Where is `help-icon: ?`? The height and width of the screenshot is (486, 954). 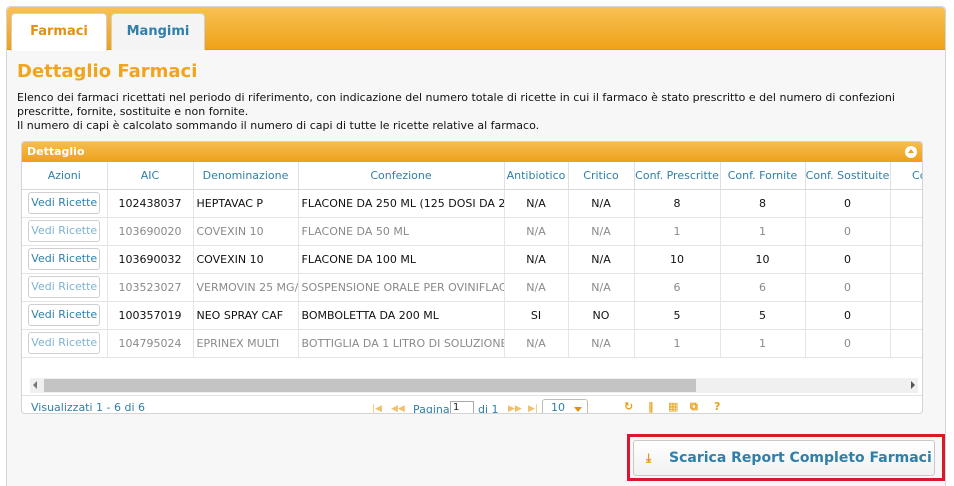 help-icon: ? is located at coordinates (717, 406).